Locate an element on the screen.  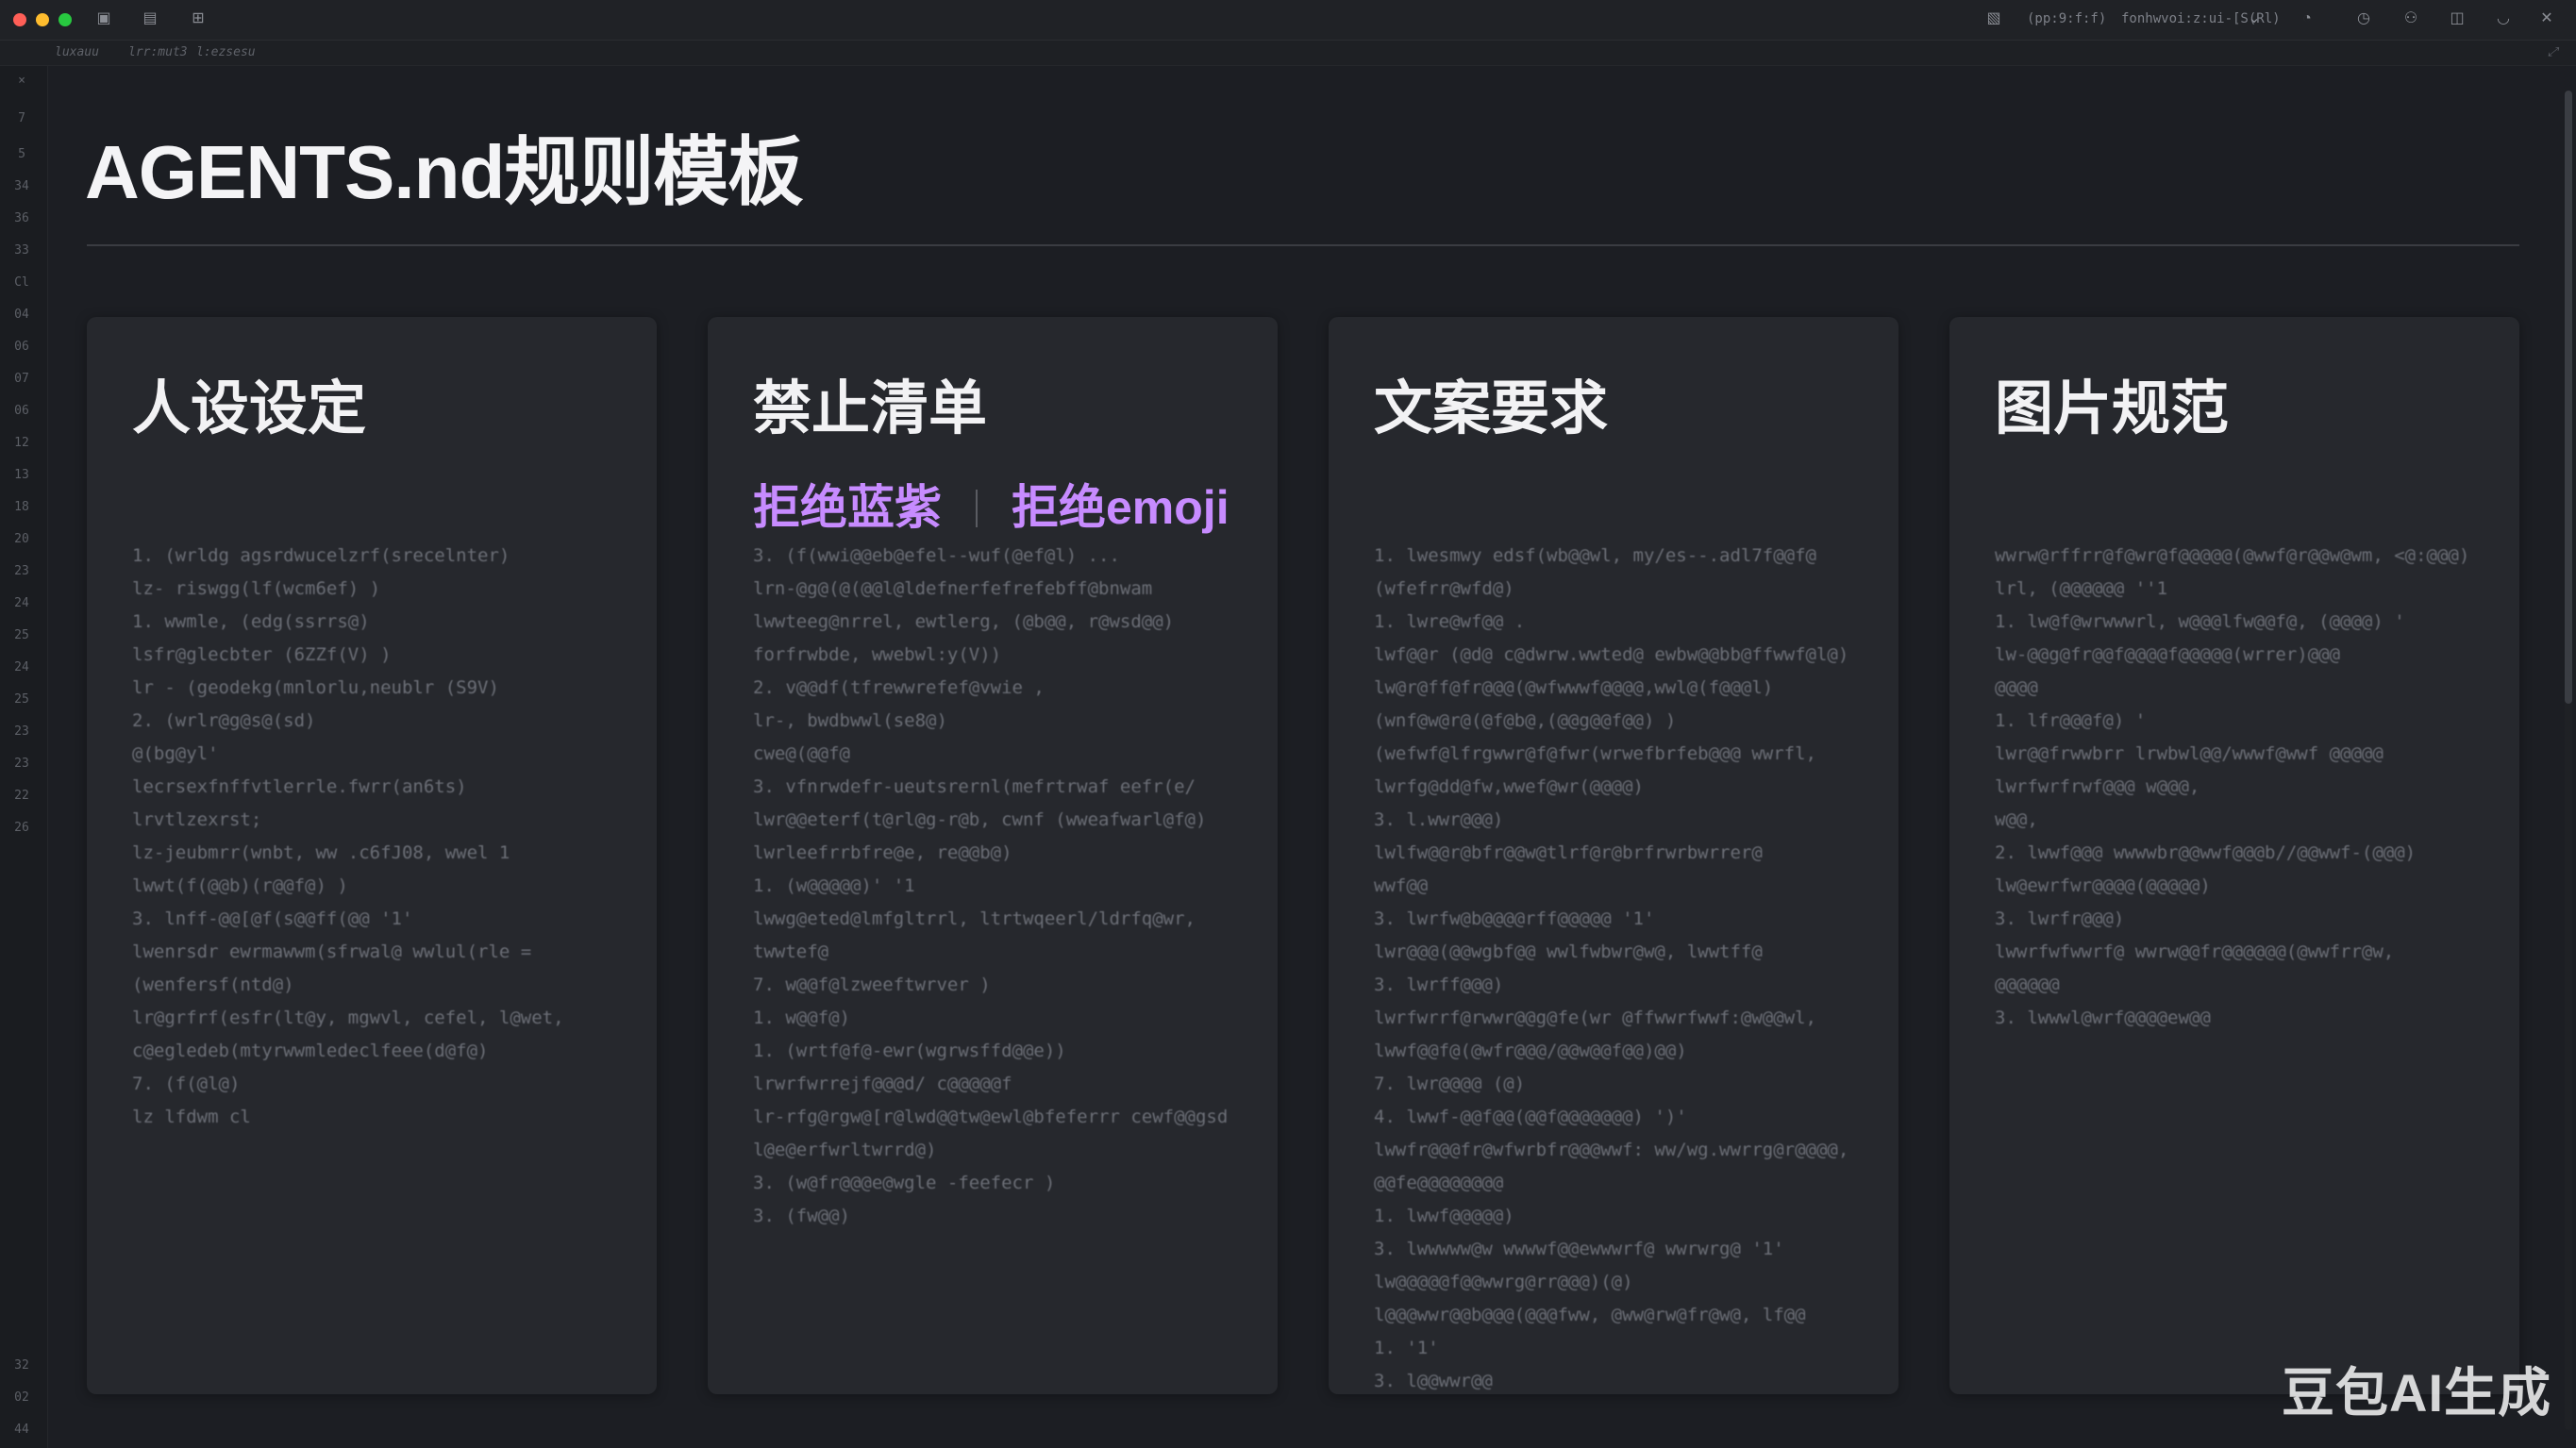
rule-line: lrvtlzexrst; is located at coordinates (197, 819).